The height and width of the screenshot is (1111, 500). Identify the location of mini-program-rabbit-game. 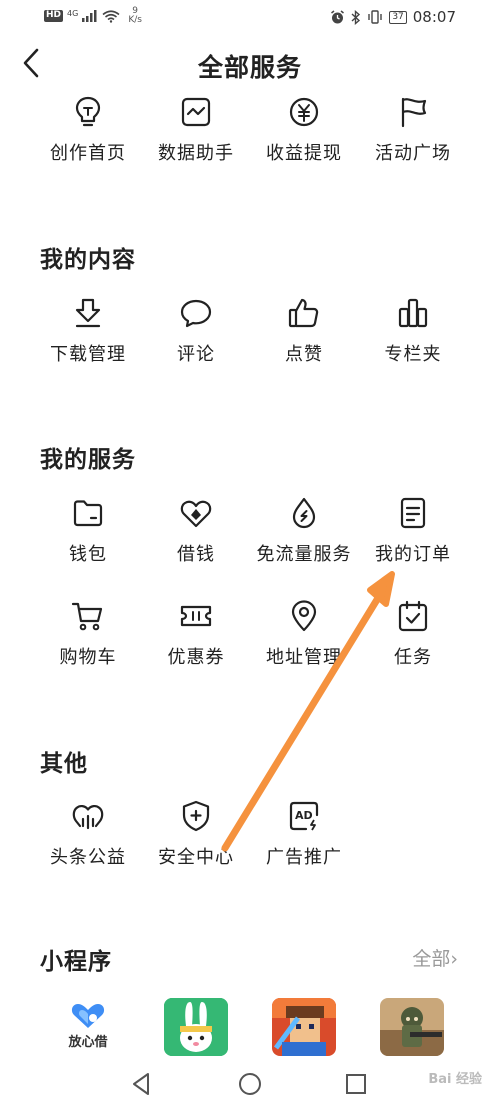
(196, 1027).